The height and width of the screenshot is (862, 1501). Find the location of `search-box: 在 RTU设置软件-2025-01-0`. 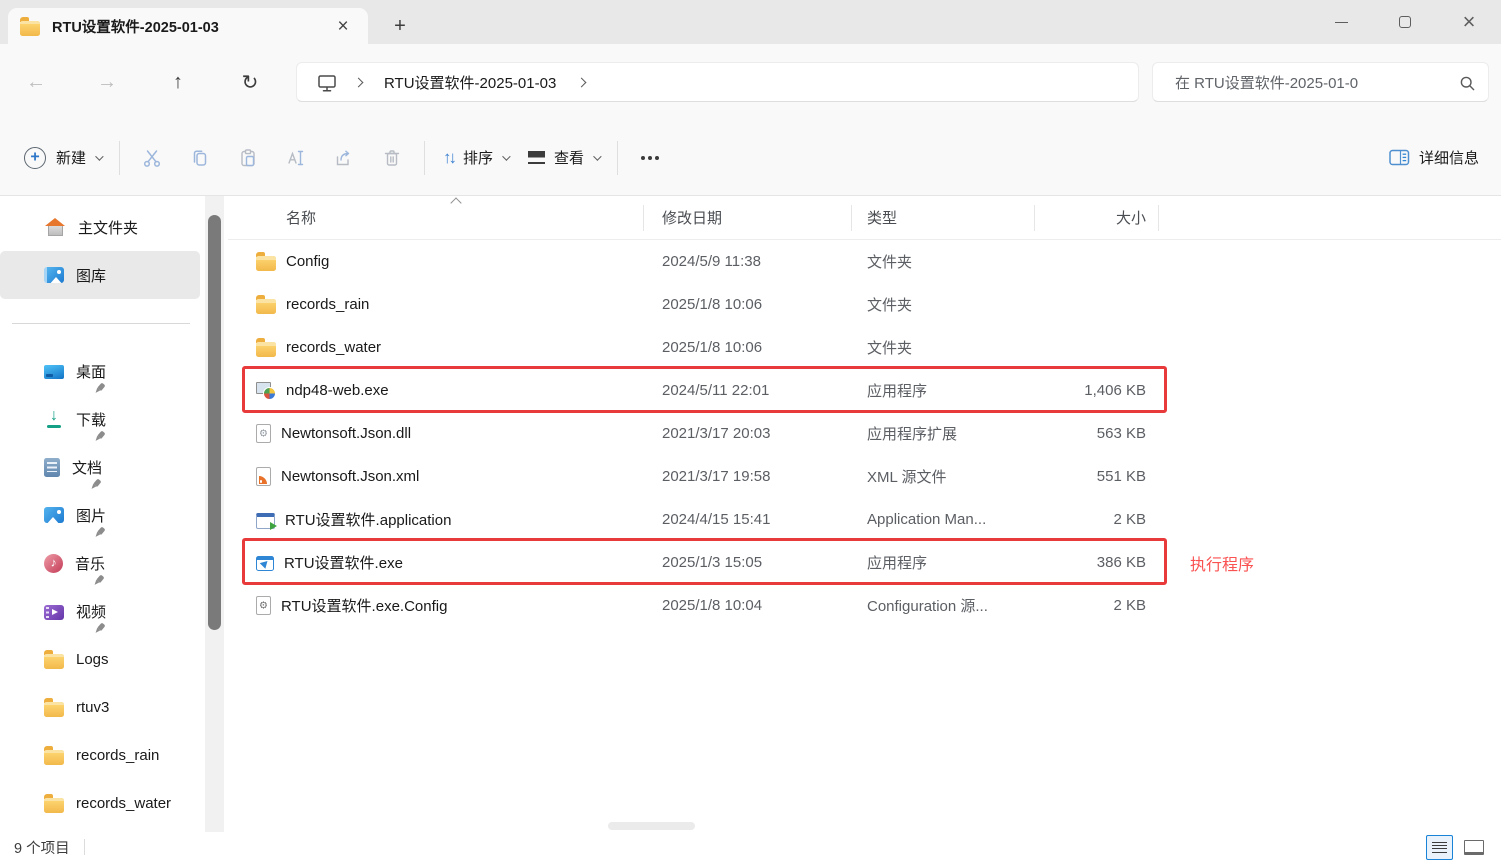

search-box: 在 RTU设置软件-2025-01-0 is located at coordinates (1320, 82).